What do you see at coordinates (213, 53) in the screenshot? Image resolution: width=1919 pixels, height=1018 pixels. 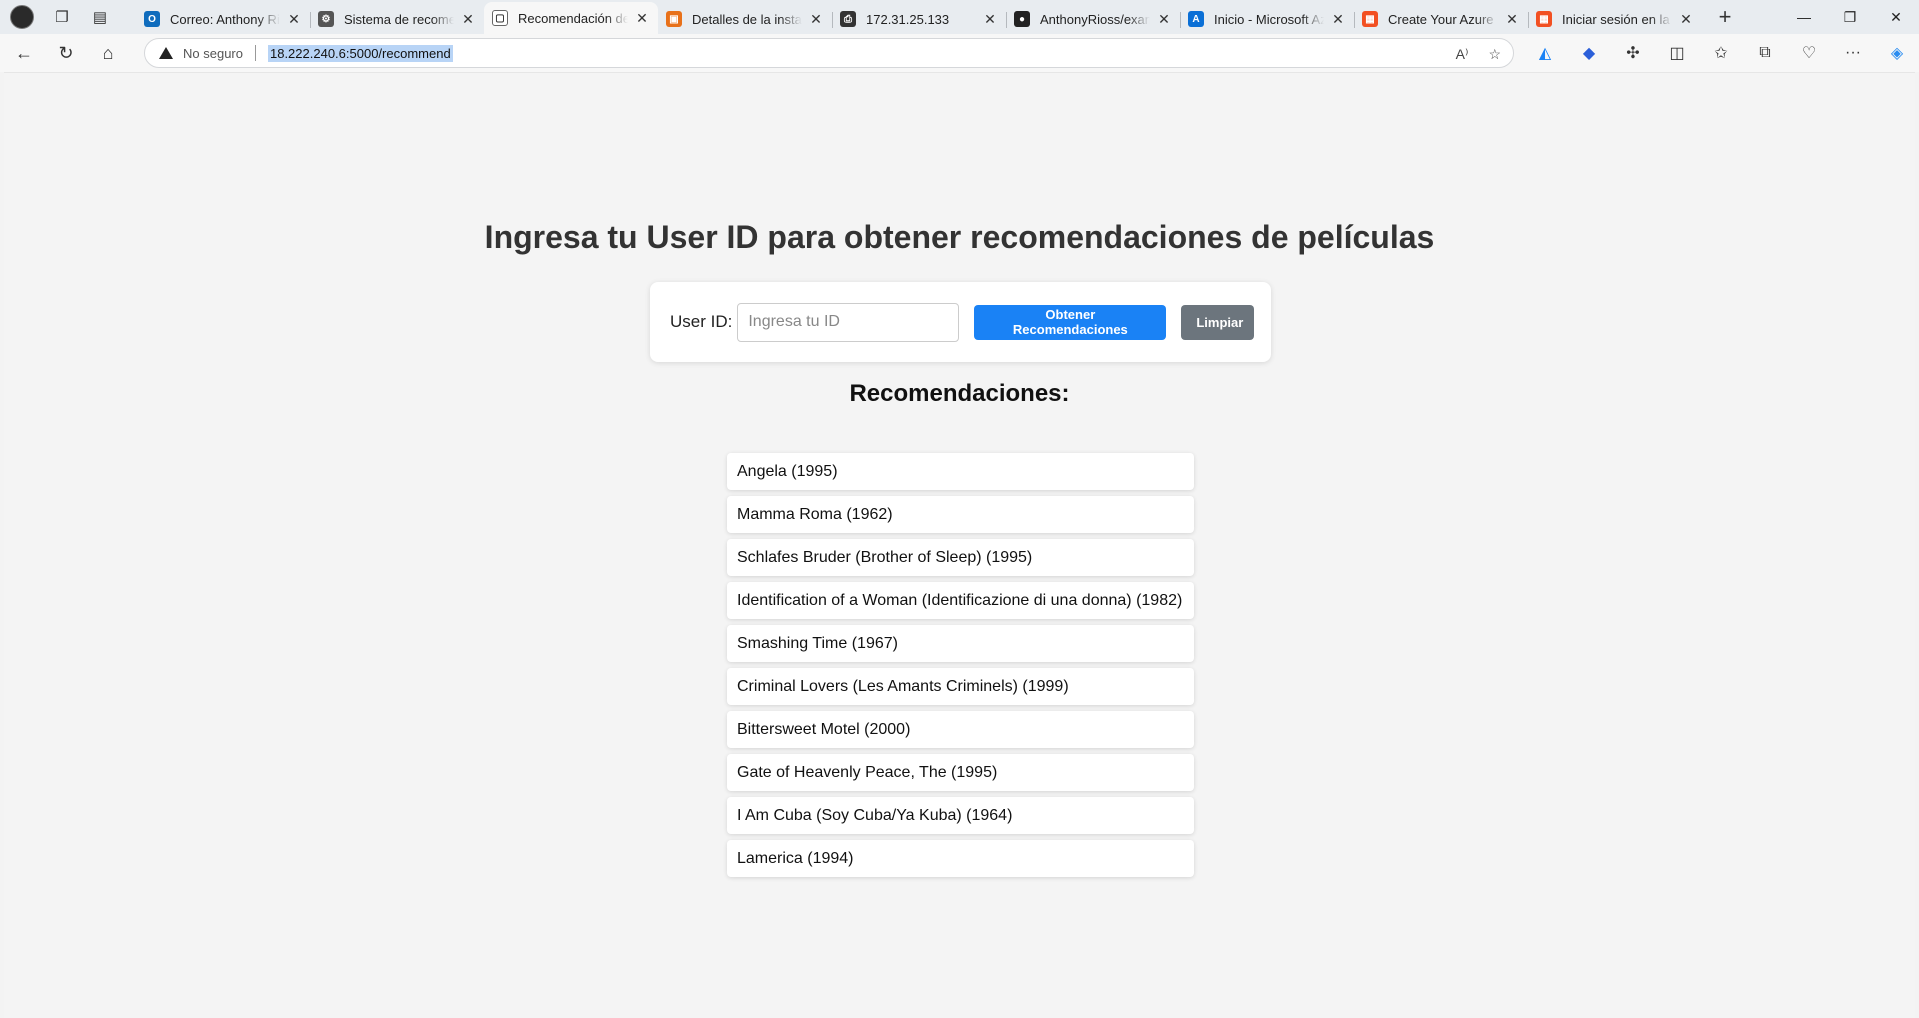 I see `security-status: No seguro` at bounding box center [213, 53].